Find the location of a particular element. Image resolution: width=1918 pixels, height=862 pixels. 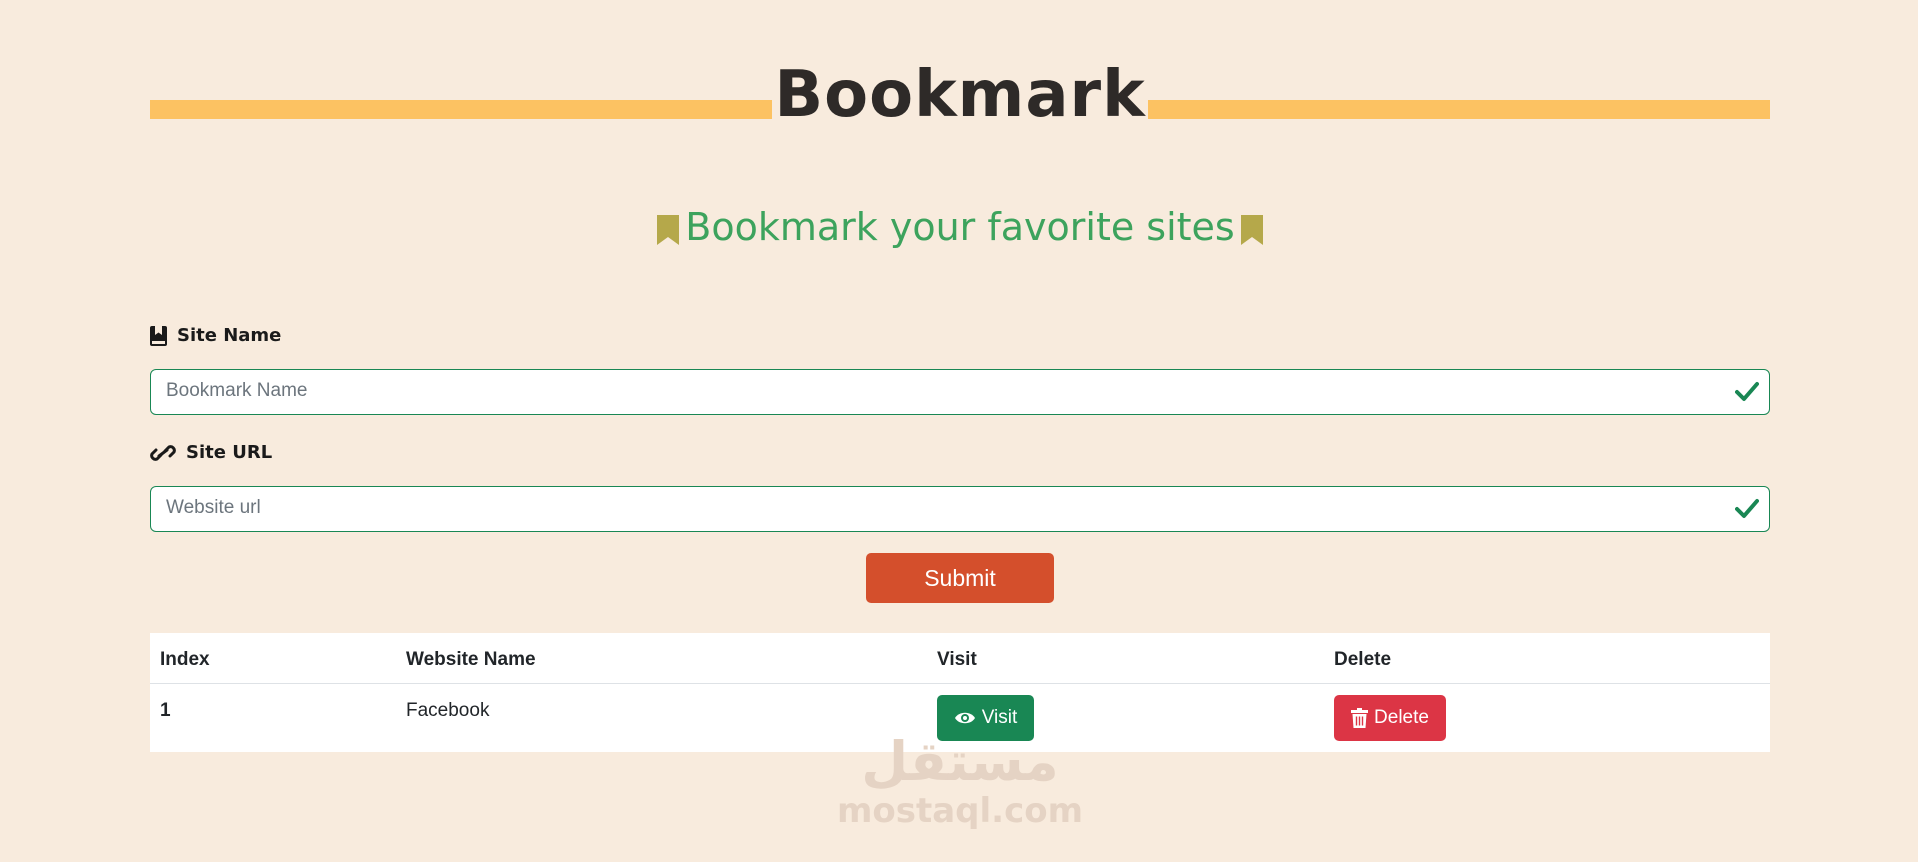

delete-button: Delete is located at coordinates (1390, 718).